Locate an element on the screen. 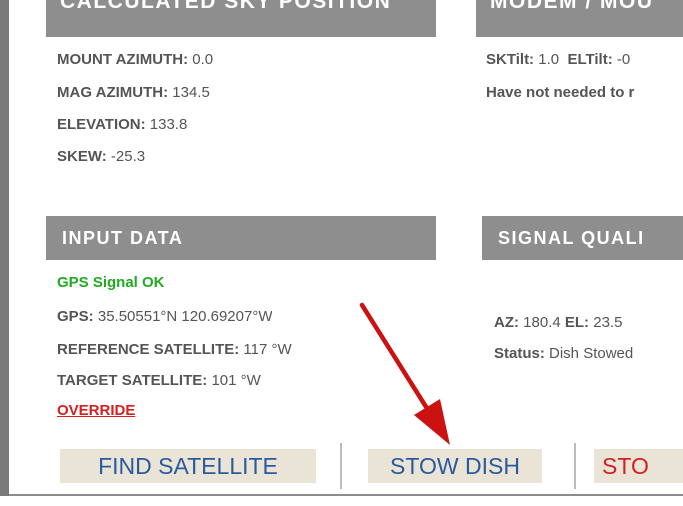 This screenshot has width=683, height=506. target-satellite-row: TARGET SATELLITE: 101 °W is located at coordinates (159, 380).